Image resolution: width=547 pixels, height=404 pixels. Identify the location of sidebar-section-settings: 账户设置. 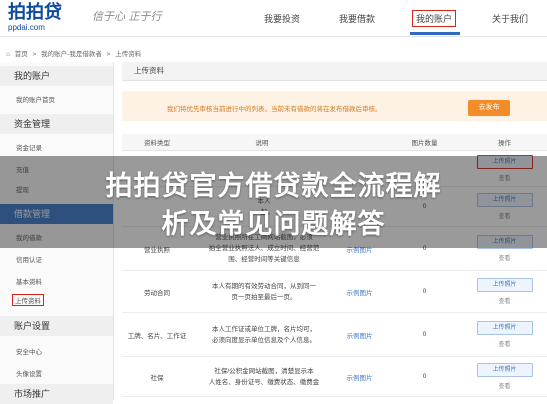
(56, 326).